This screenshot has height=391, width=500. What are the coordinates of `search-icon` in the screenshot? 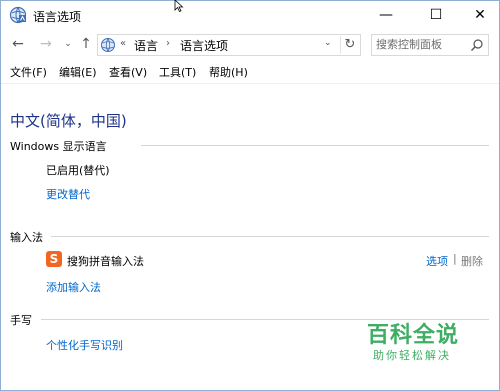 It's located at (477, 45).